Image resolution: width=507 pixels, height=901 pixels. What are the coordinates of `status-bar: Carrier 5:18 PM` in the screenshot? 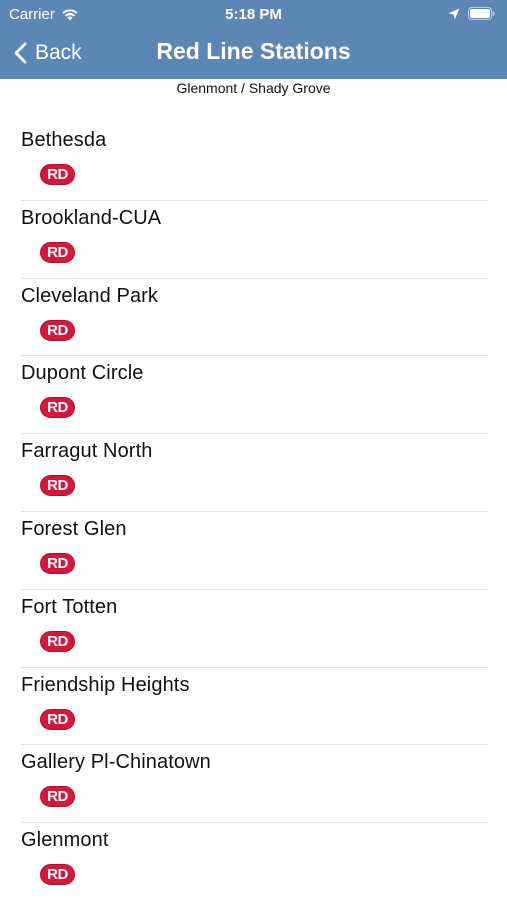 It's located at (253, 14).